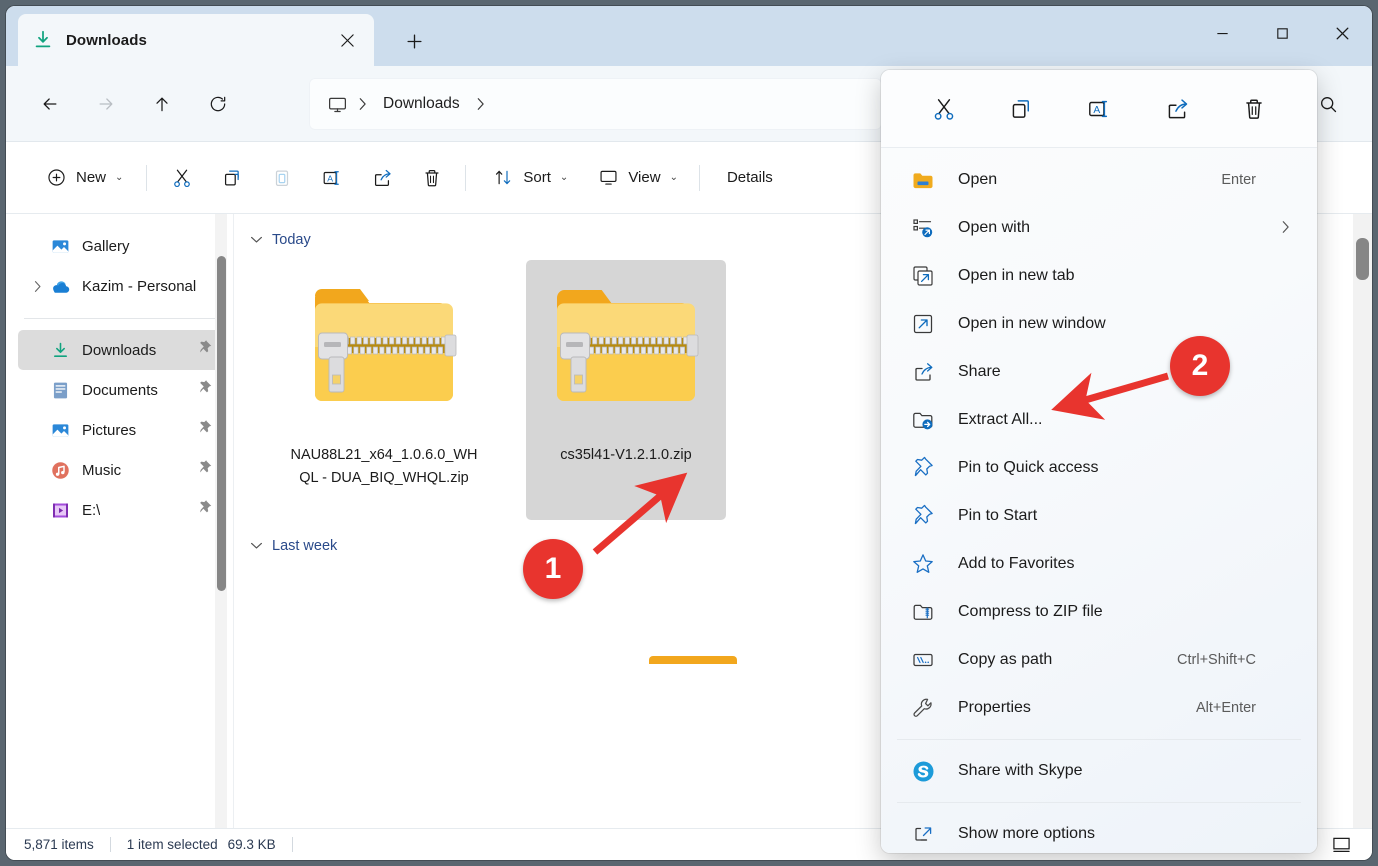 The height and width of the screenshot is (866, 1378). Describe the element at coordinates (1030, 611) in the screenshot. I see `menu-item-label: Compress to ZIP file` at that location.